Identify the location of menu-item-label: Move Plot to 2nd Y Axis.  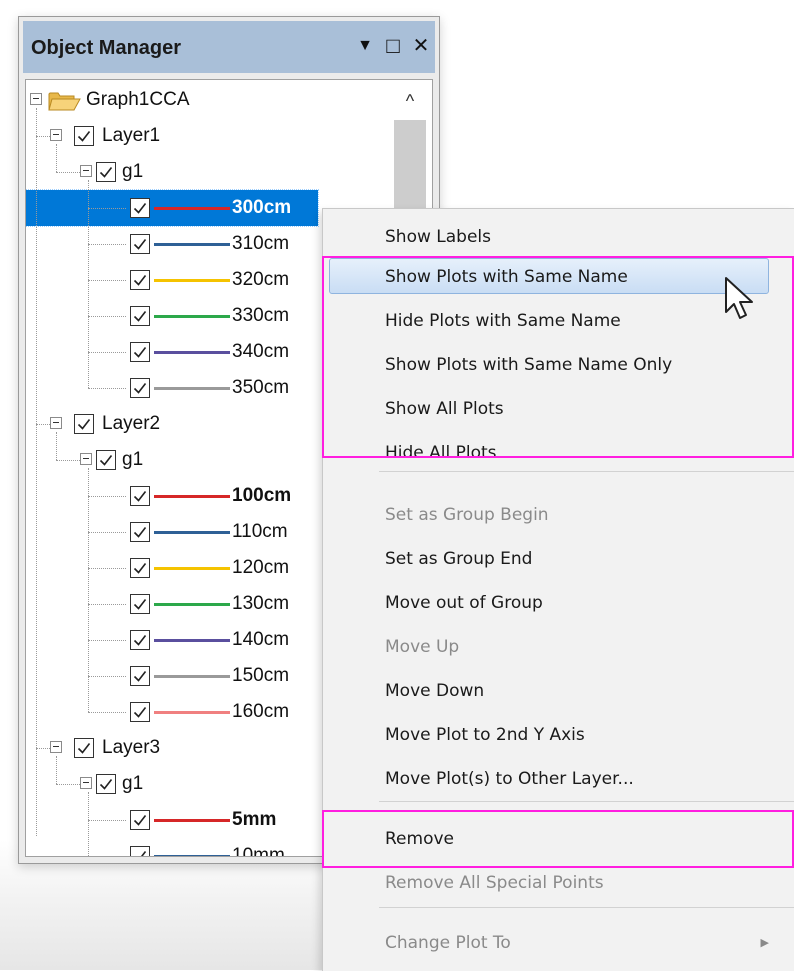
(485, 735).